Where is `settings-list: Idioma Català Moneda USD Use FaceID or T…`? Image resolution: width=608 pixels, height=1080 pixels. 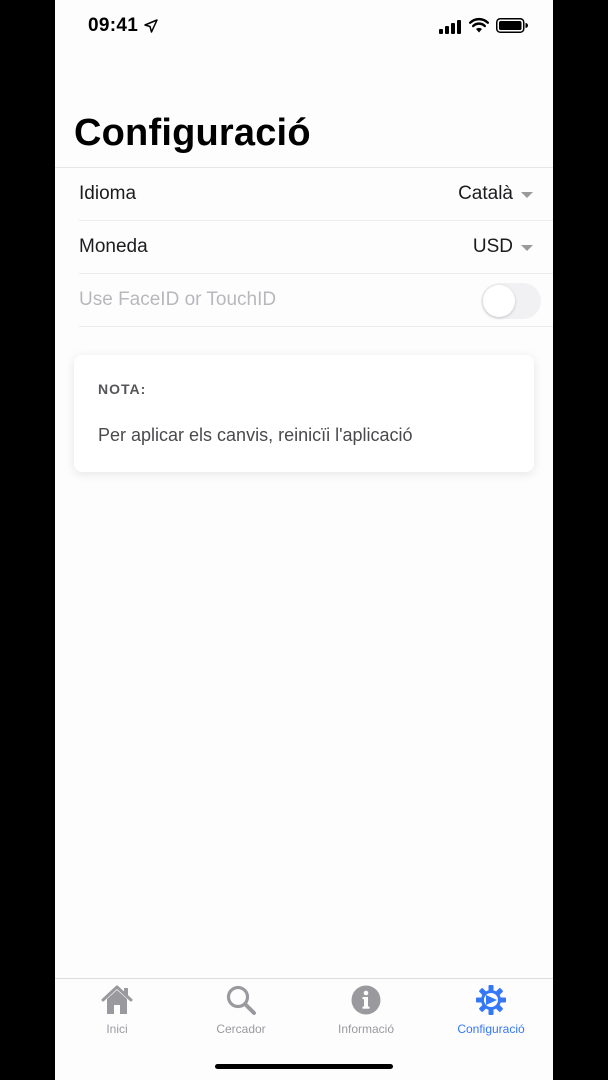
settings-list: Idioma Català Moneda USD Use FaceID or T… is located at coordinates (304, 247).